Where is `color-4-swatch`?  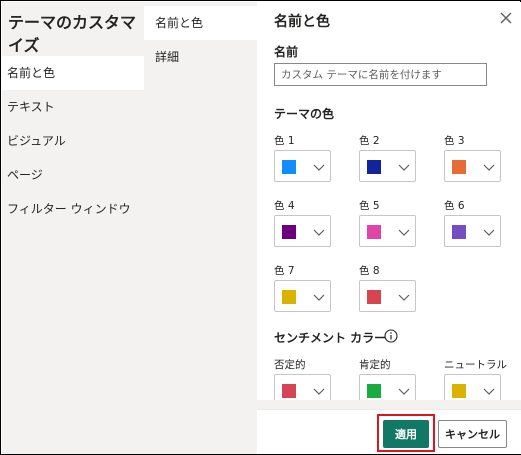 color-4-swatch is located at coordinates (289, 232).